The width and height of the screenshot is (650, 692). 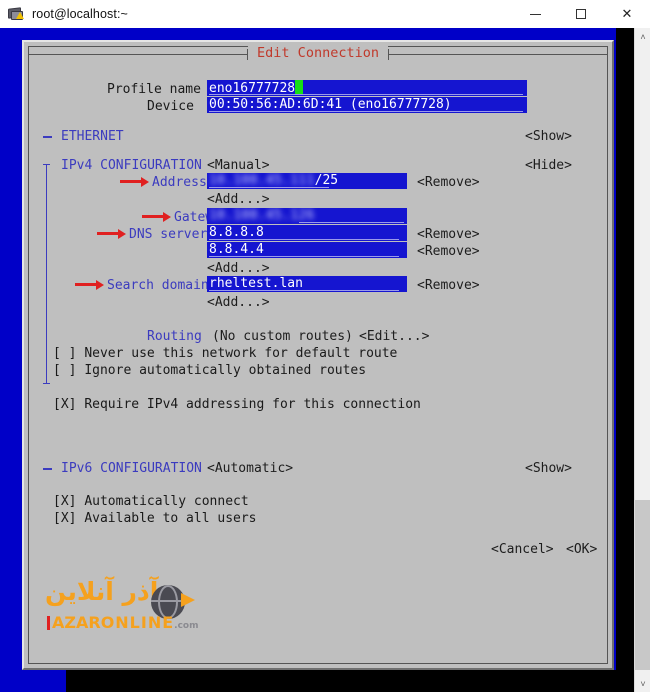 What do you see at coordinates (522, 549) in the screenshot?
I see `cancel-button: <Cancel>` at bounding box center [522, 549].